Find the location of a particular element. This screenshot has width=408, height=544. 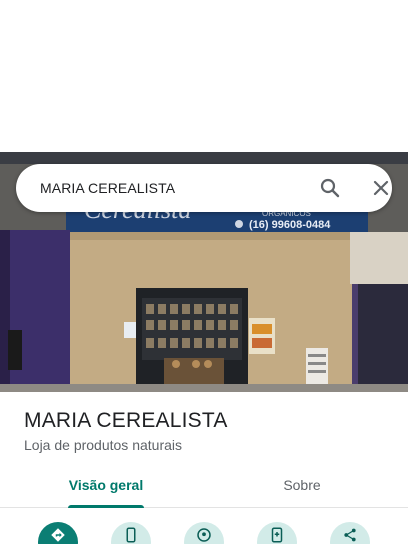

search-icon is located at coordinates (330, 188).